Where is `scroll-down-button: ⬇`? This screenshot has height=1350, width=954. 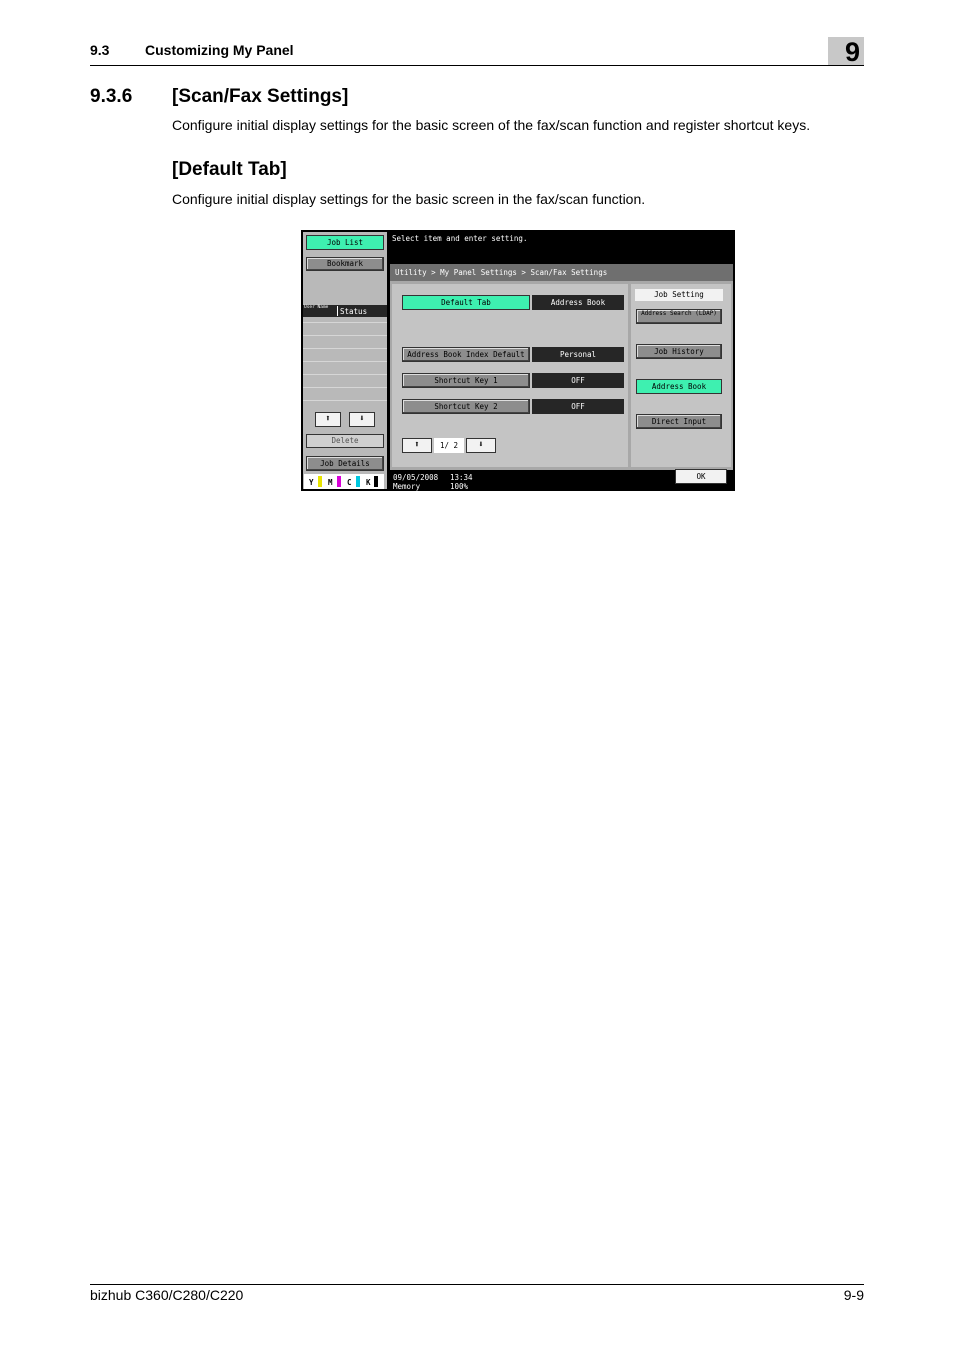
scroll-down-button: ⬇ is located at coordinates (362, 419).